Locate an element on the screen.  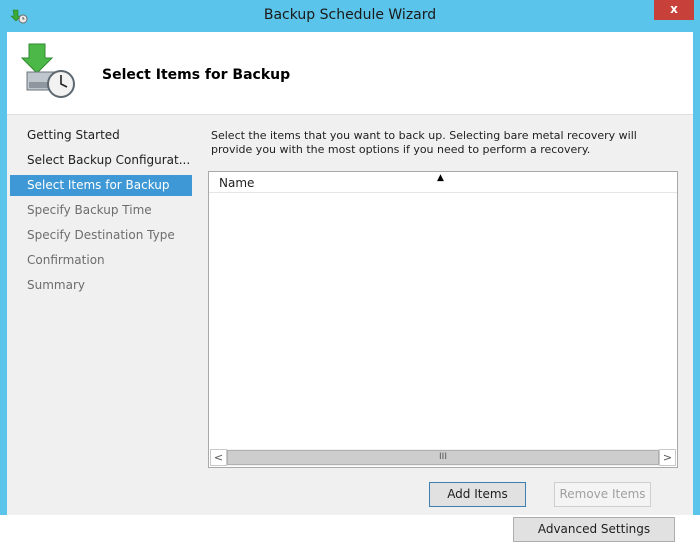
scrollbar-grip-icon: III is located at coordinates (443, 457).